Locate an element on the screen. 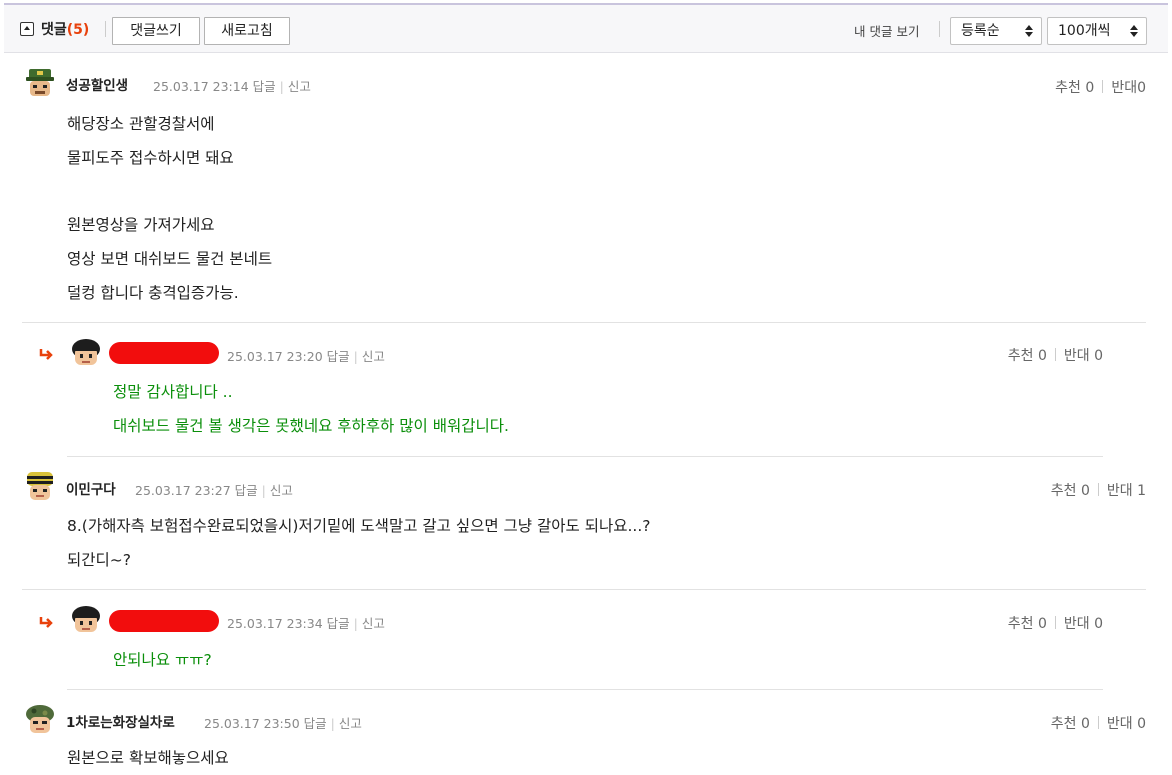  comment-meta: 25.03.17 23:50 답글 | 신고 is located at coordinates (283, 723).